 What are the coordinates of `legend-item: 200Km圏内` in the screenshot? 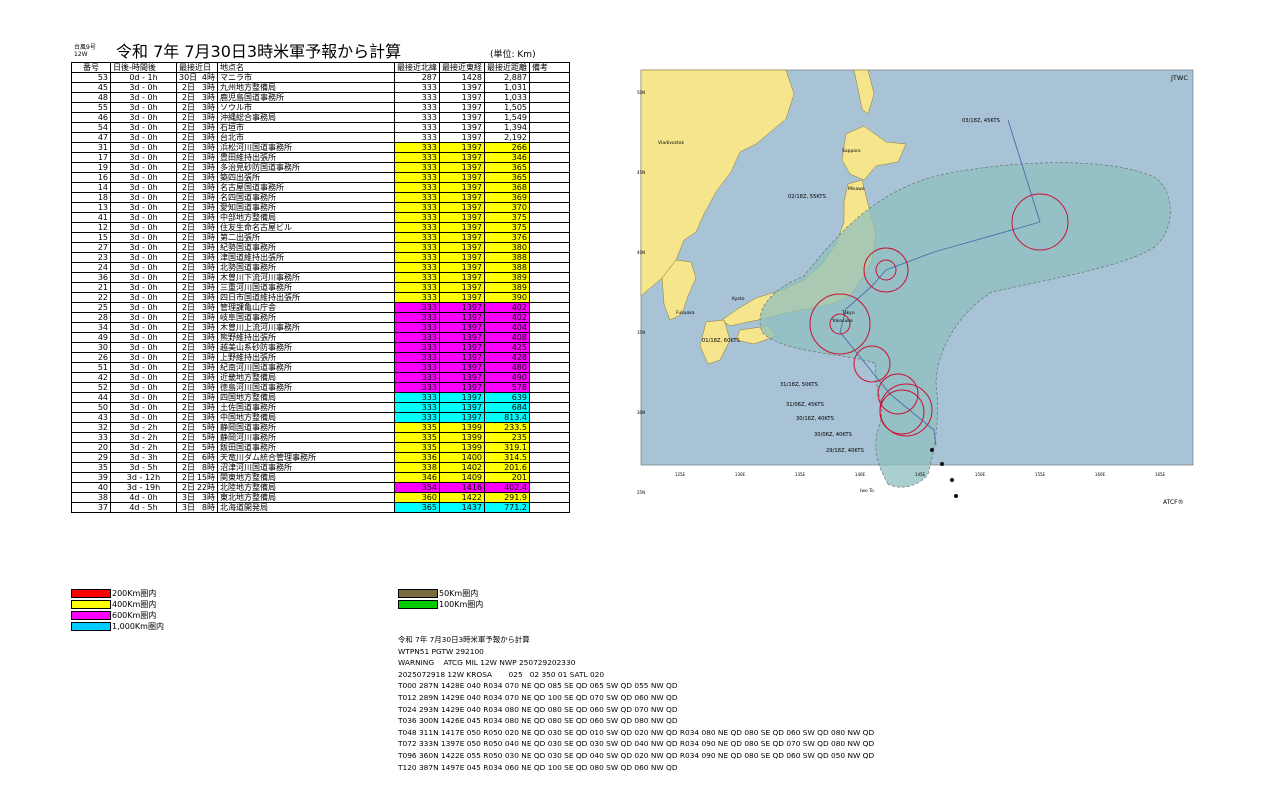 It's located at (113, 593).